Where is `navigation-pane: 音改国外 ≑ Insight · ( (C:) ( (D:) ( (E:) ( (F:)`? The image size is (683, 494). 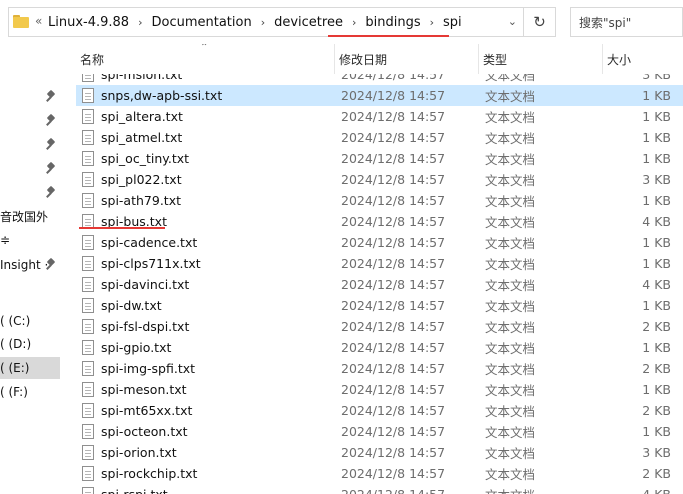 navigation-pane: 音改国外 ≑ Insight · ( (C:) ( (D:) ( (E:) ( (F:) is located at coordinates (30, 269).